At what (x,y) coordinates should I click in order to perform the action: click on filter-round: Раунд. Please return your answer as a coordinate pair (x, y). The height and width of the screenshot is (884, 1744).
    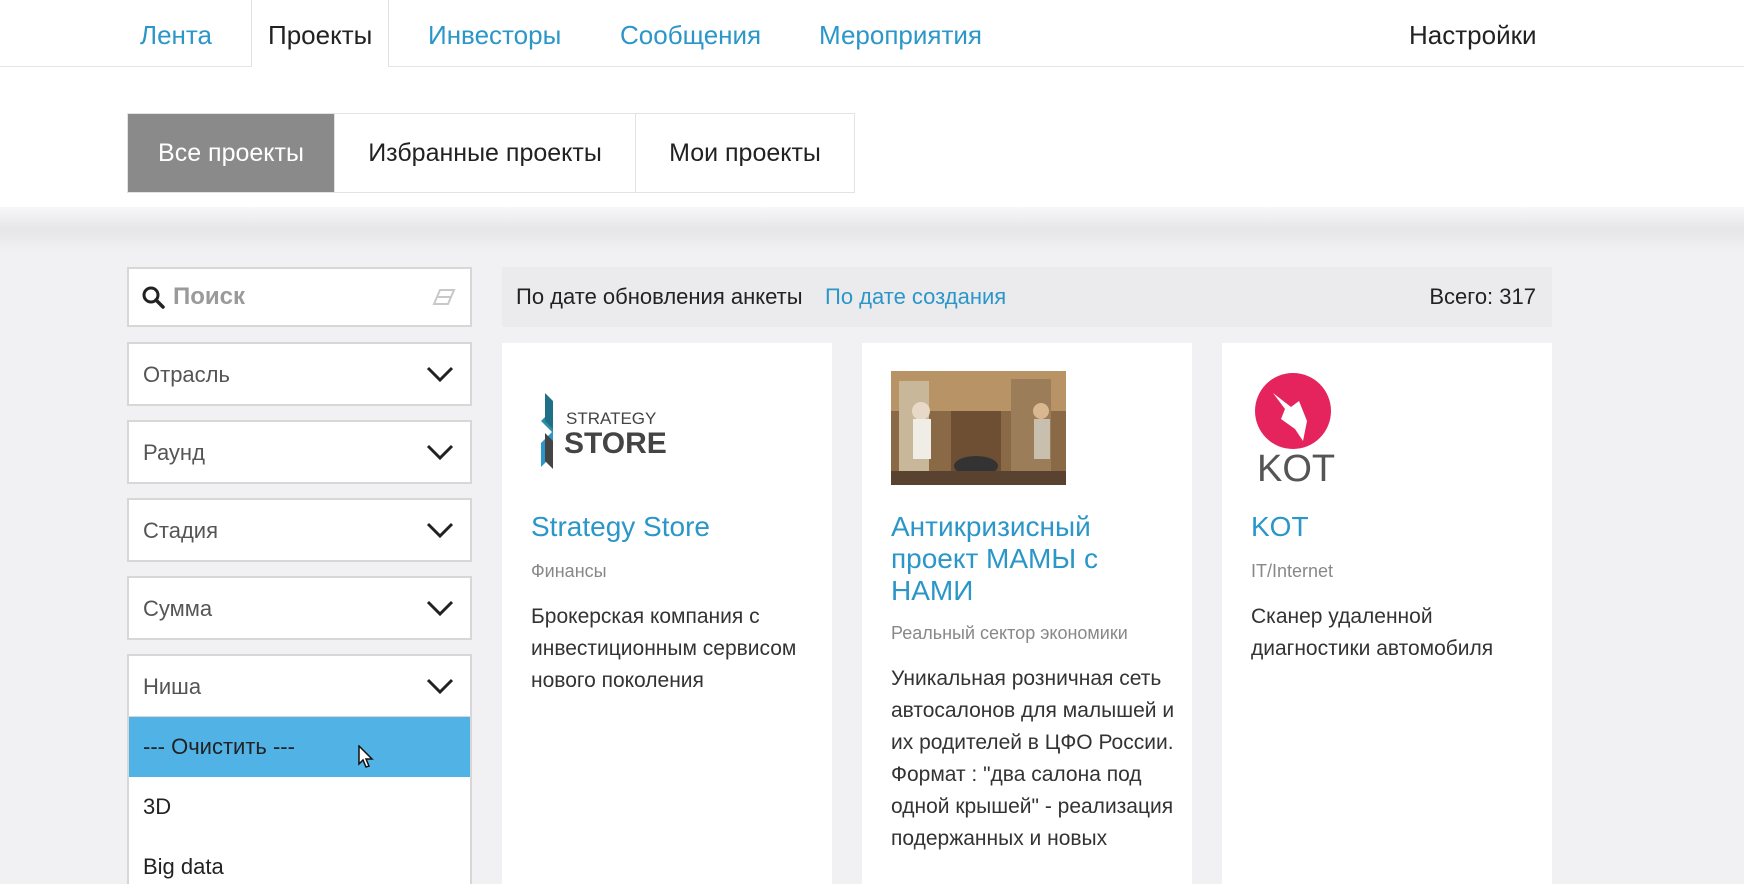
    Looking at the image, I should click on (299, 452).